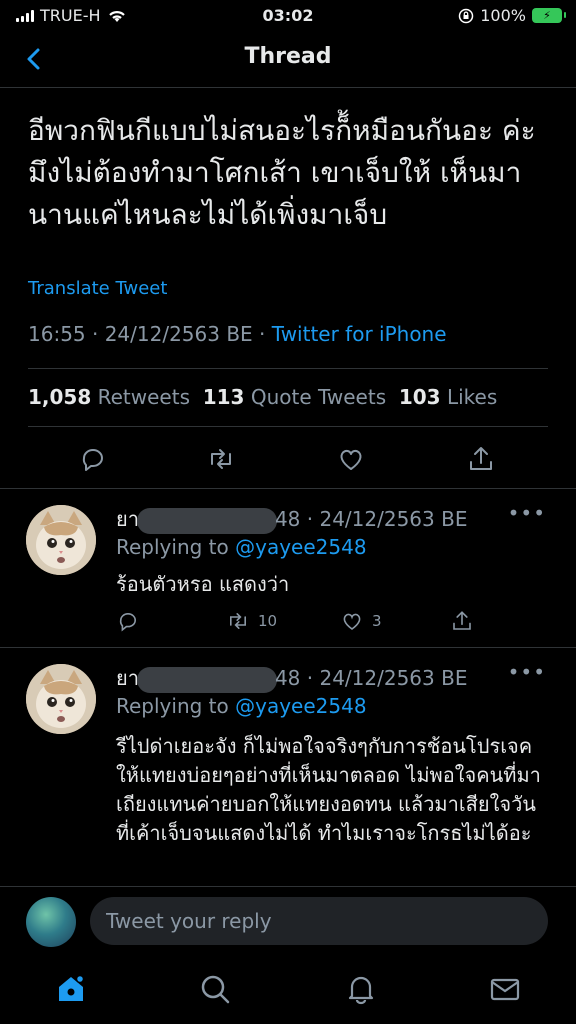  Describe the element at coordinates (466, 15) in the screenshot. I see `orientation-lock-icon` at that location.